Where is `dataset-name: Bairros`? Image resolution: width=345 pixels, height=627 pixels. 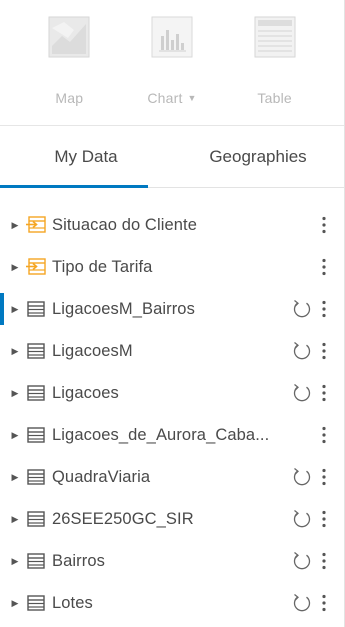
dataset-name: Bairros is located at coordinates (78, 560).